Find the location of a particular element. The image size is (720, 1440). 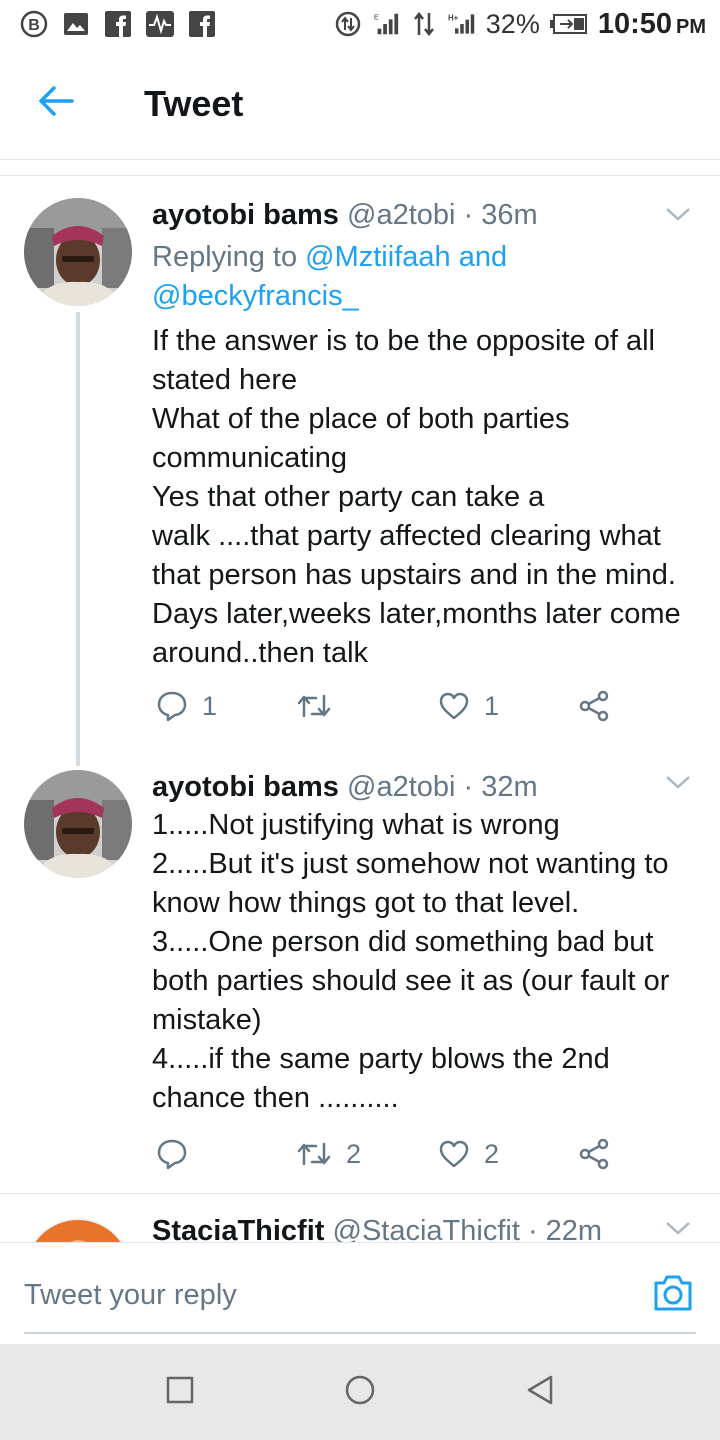

svg-text: E is located at coordinates (376, 16).